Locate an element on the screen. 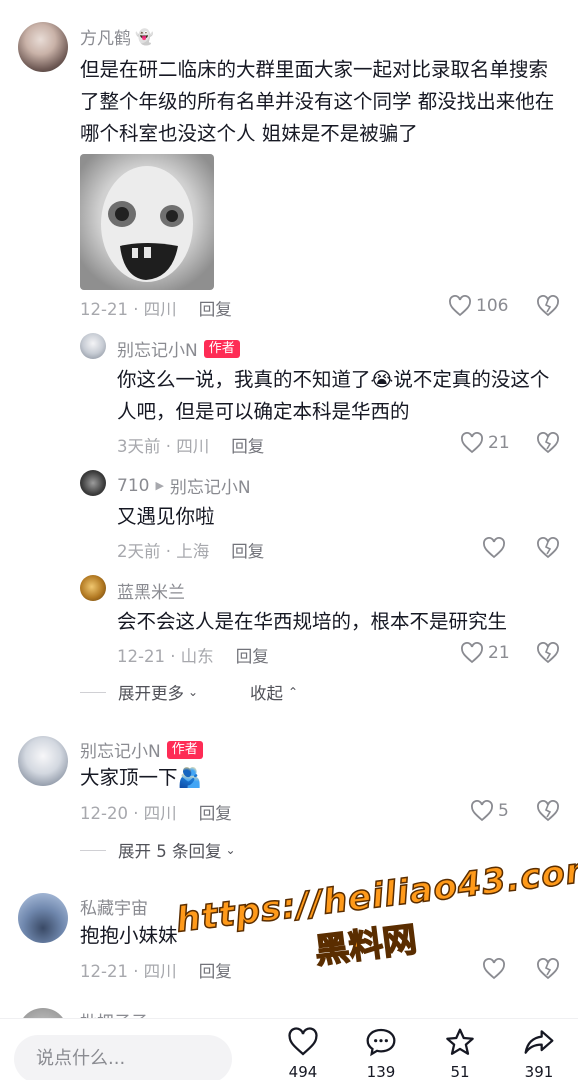  like-count: 106 is located at coordinates (492, 306).